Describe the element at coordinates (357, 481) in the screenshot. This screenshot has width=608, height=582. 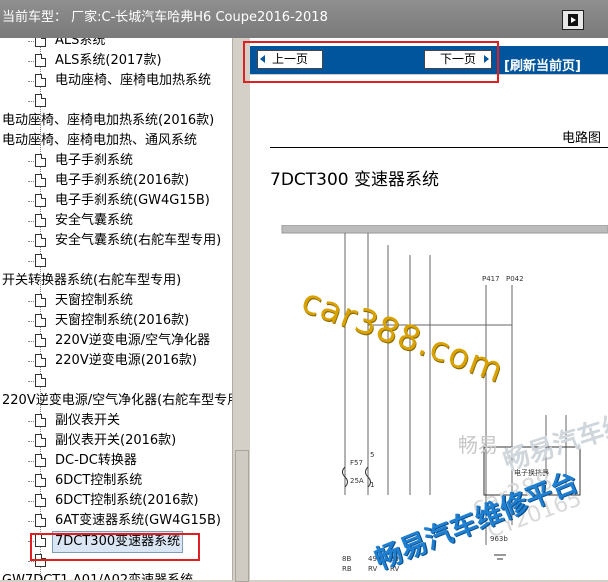
I see `fuse-label-25a: 25A` at that location.